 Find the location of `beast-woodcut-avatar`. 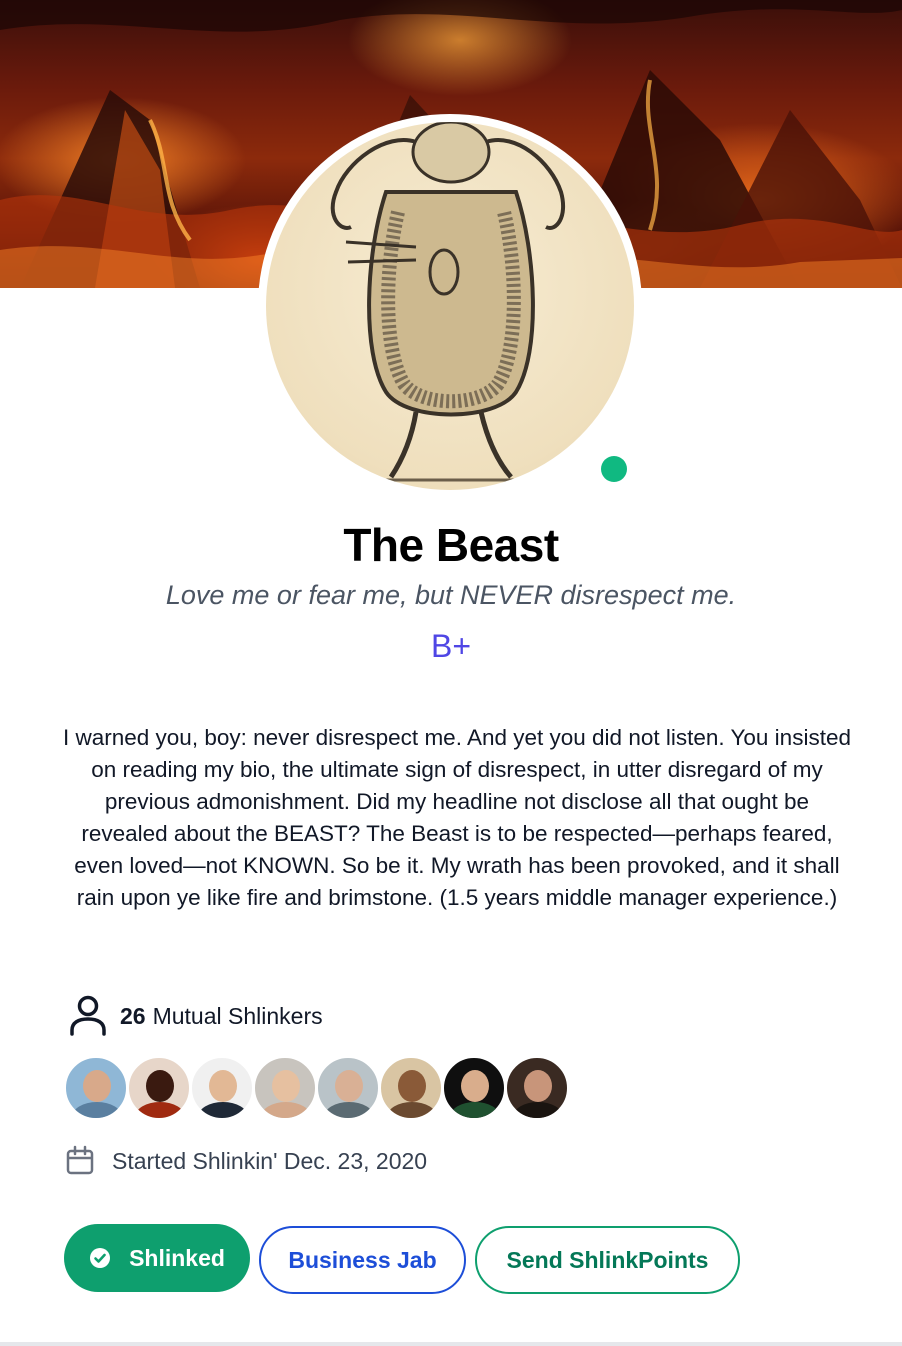

beast-woodcut-avatar is located at coordinates (448, 302).